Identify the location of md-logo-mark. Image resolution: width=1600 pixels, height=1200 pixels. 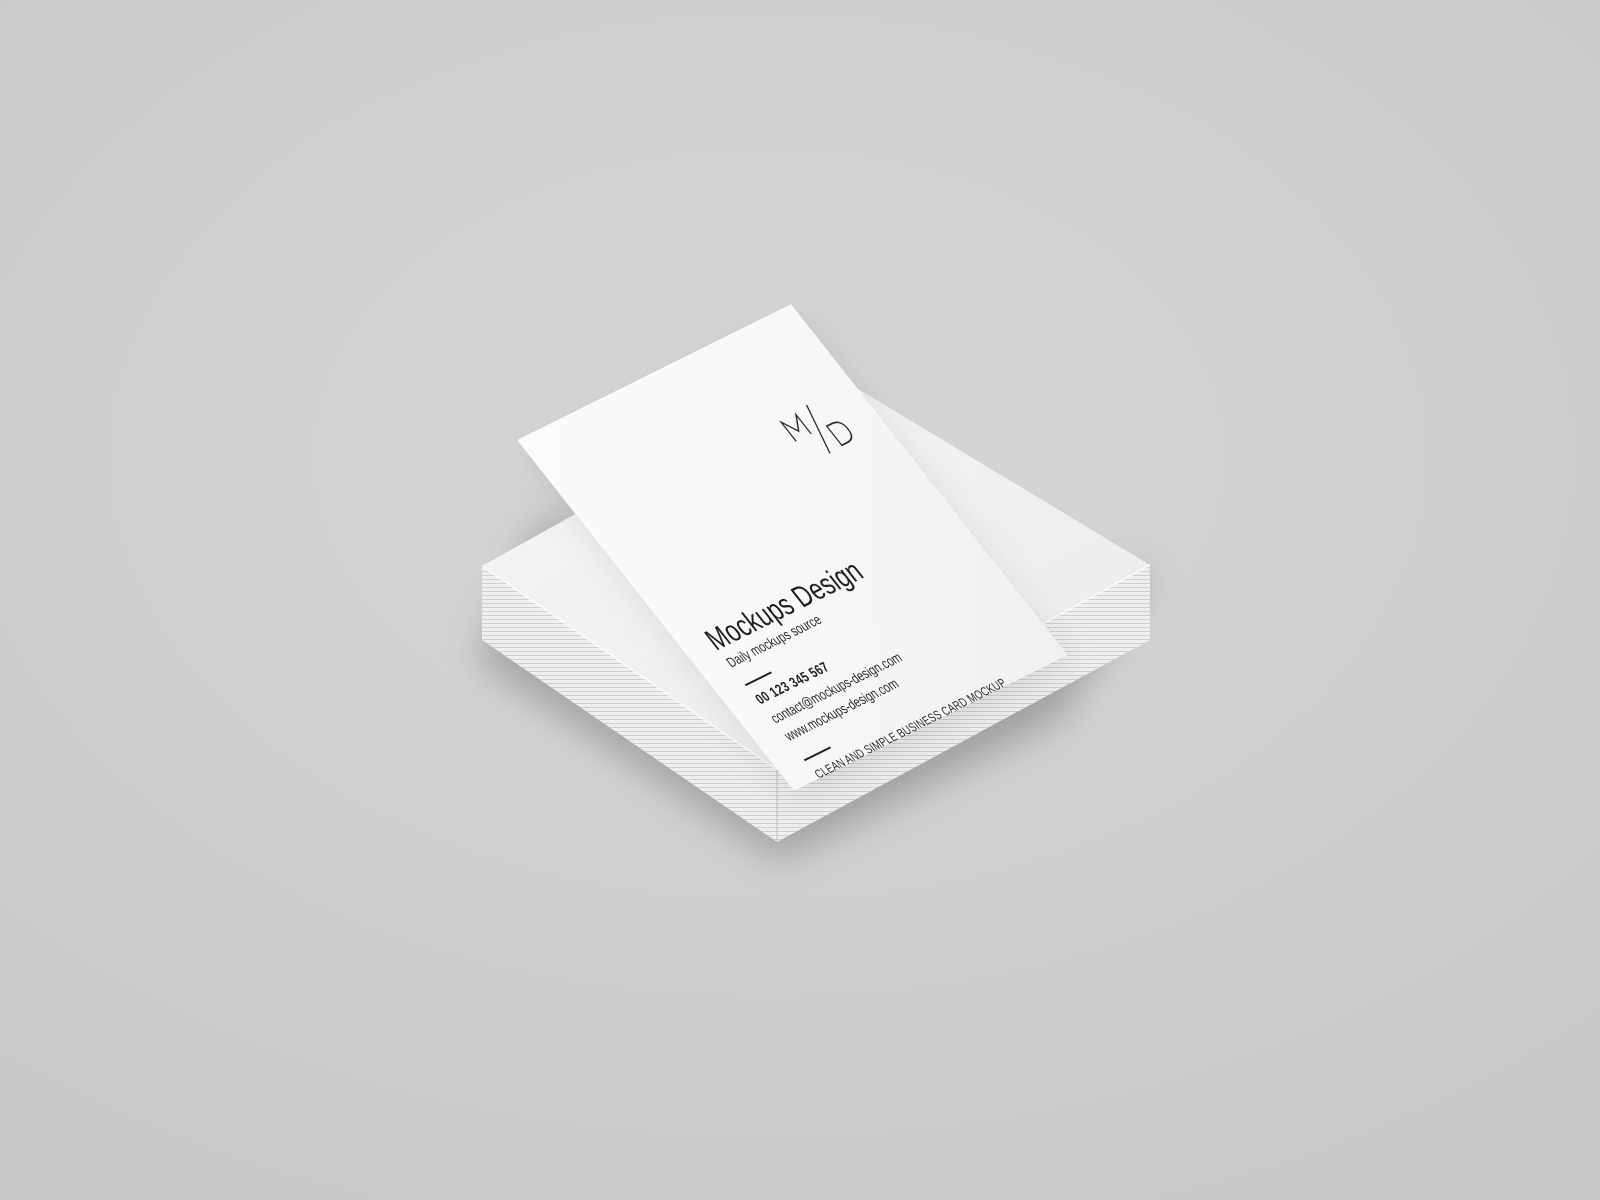
(815, 429).